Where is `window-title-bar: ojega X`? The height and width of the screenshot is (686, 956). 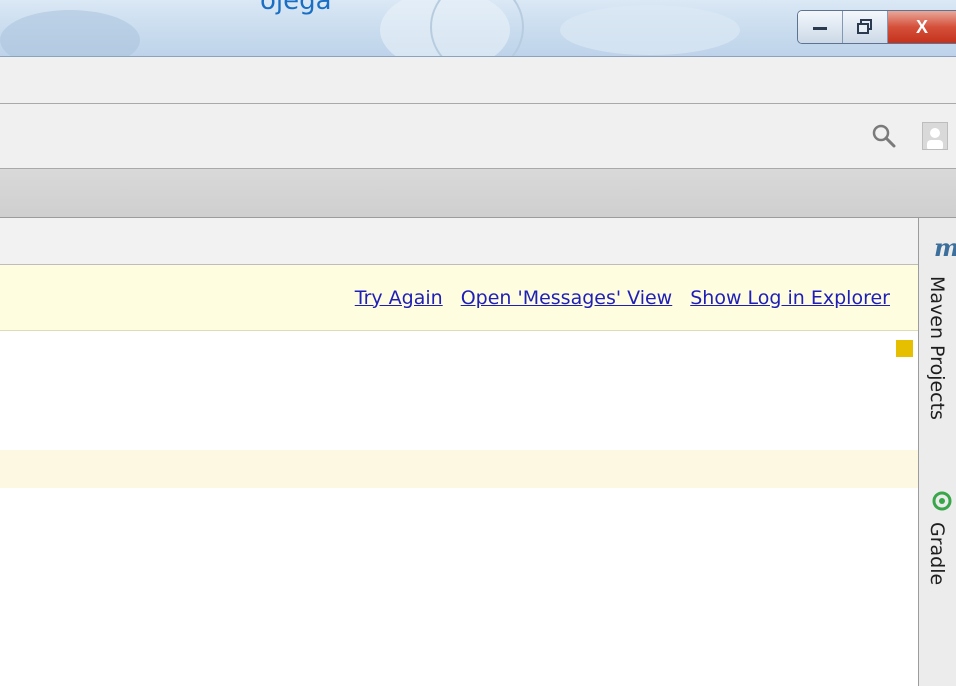 window-title-bar: ojega X is located at coordinates (478, 28).